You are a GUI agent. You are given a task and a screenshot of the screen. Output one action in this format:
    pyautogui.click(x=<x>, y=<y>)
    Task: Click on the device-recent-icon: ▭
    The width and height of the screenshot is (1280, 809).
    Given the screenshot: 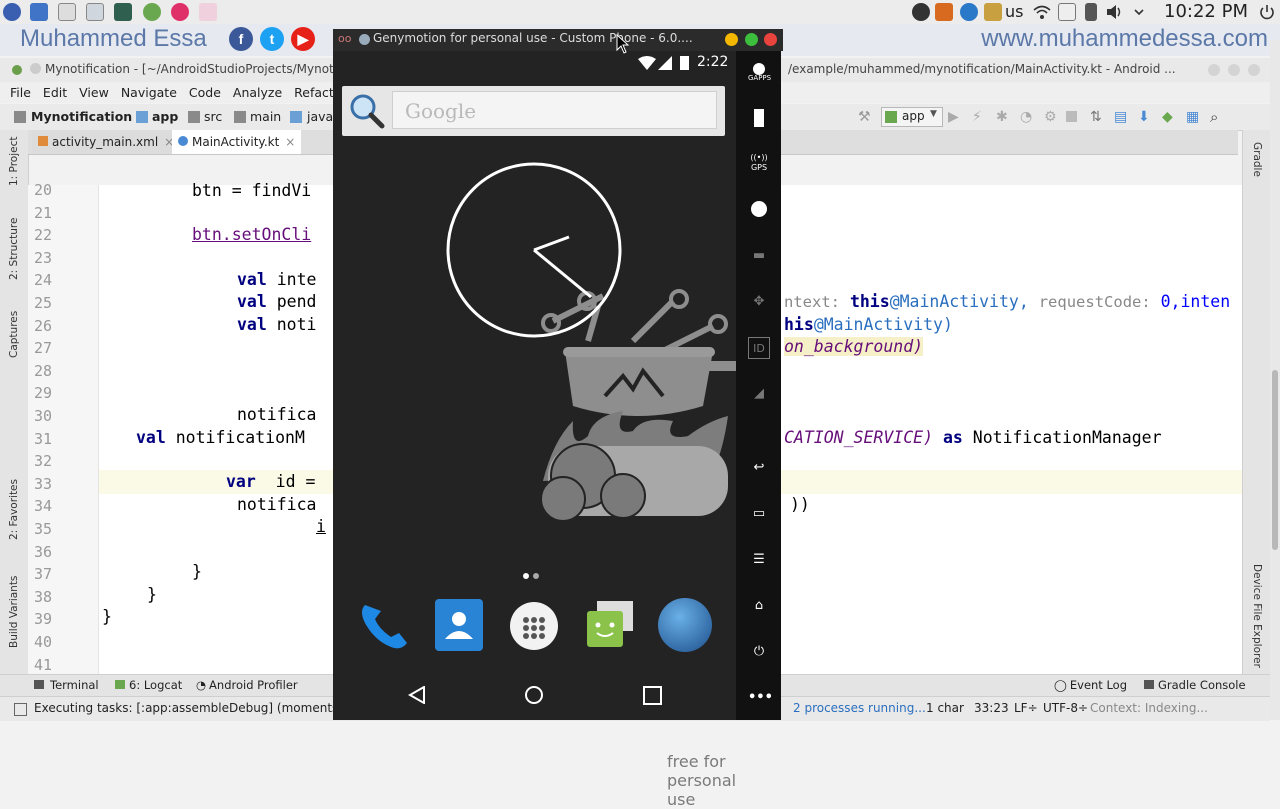 What is the action you would take?
    pyautogui.click(x=759, y=514)
    